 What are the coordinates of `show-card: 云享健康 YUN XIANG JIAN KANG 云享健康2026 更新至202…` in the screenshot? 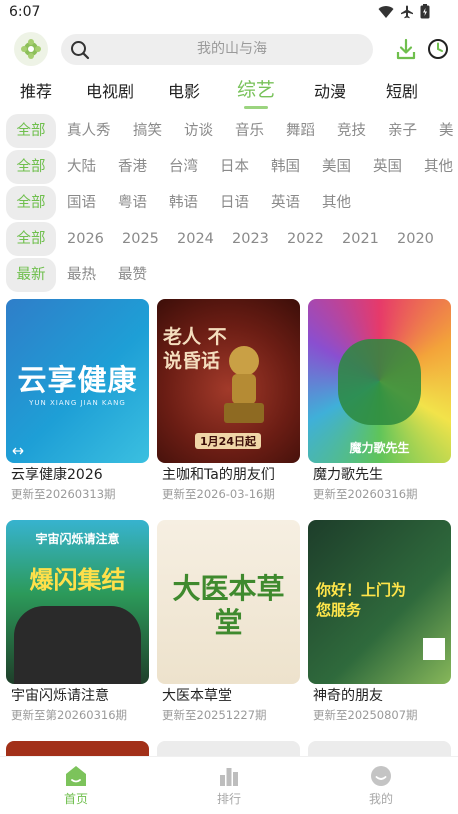 It's located at (77, 400).